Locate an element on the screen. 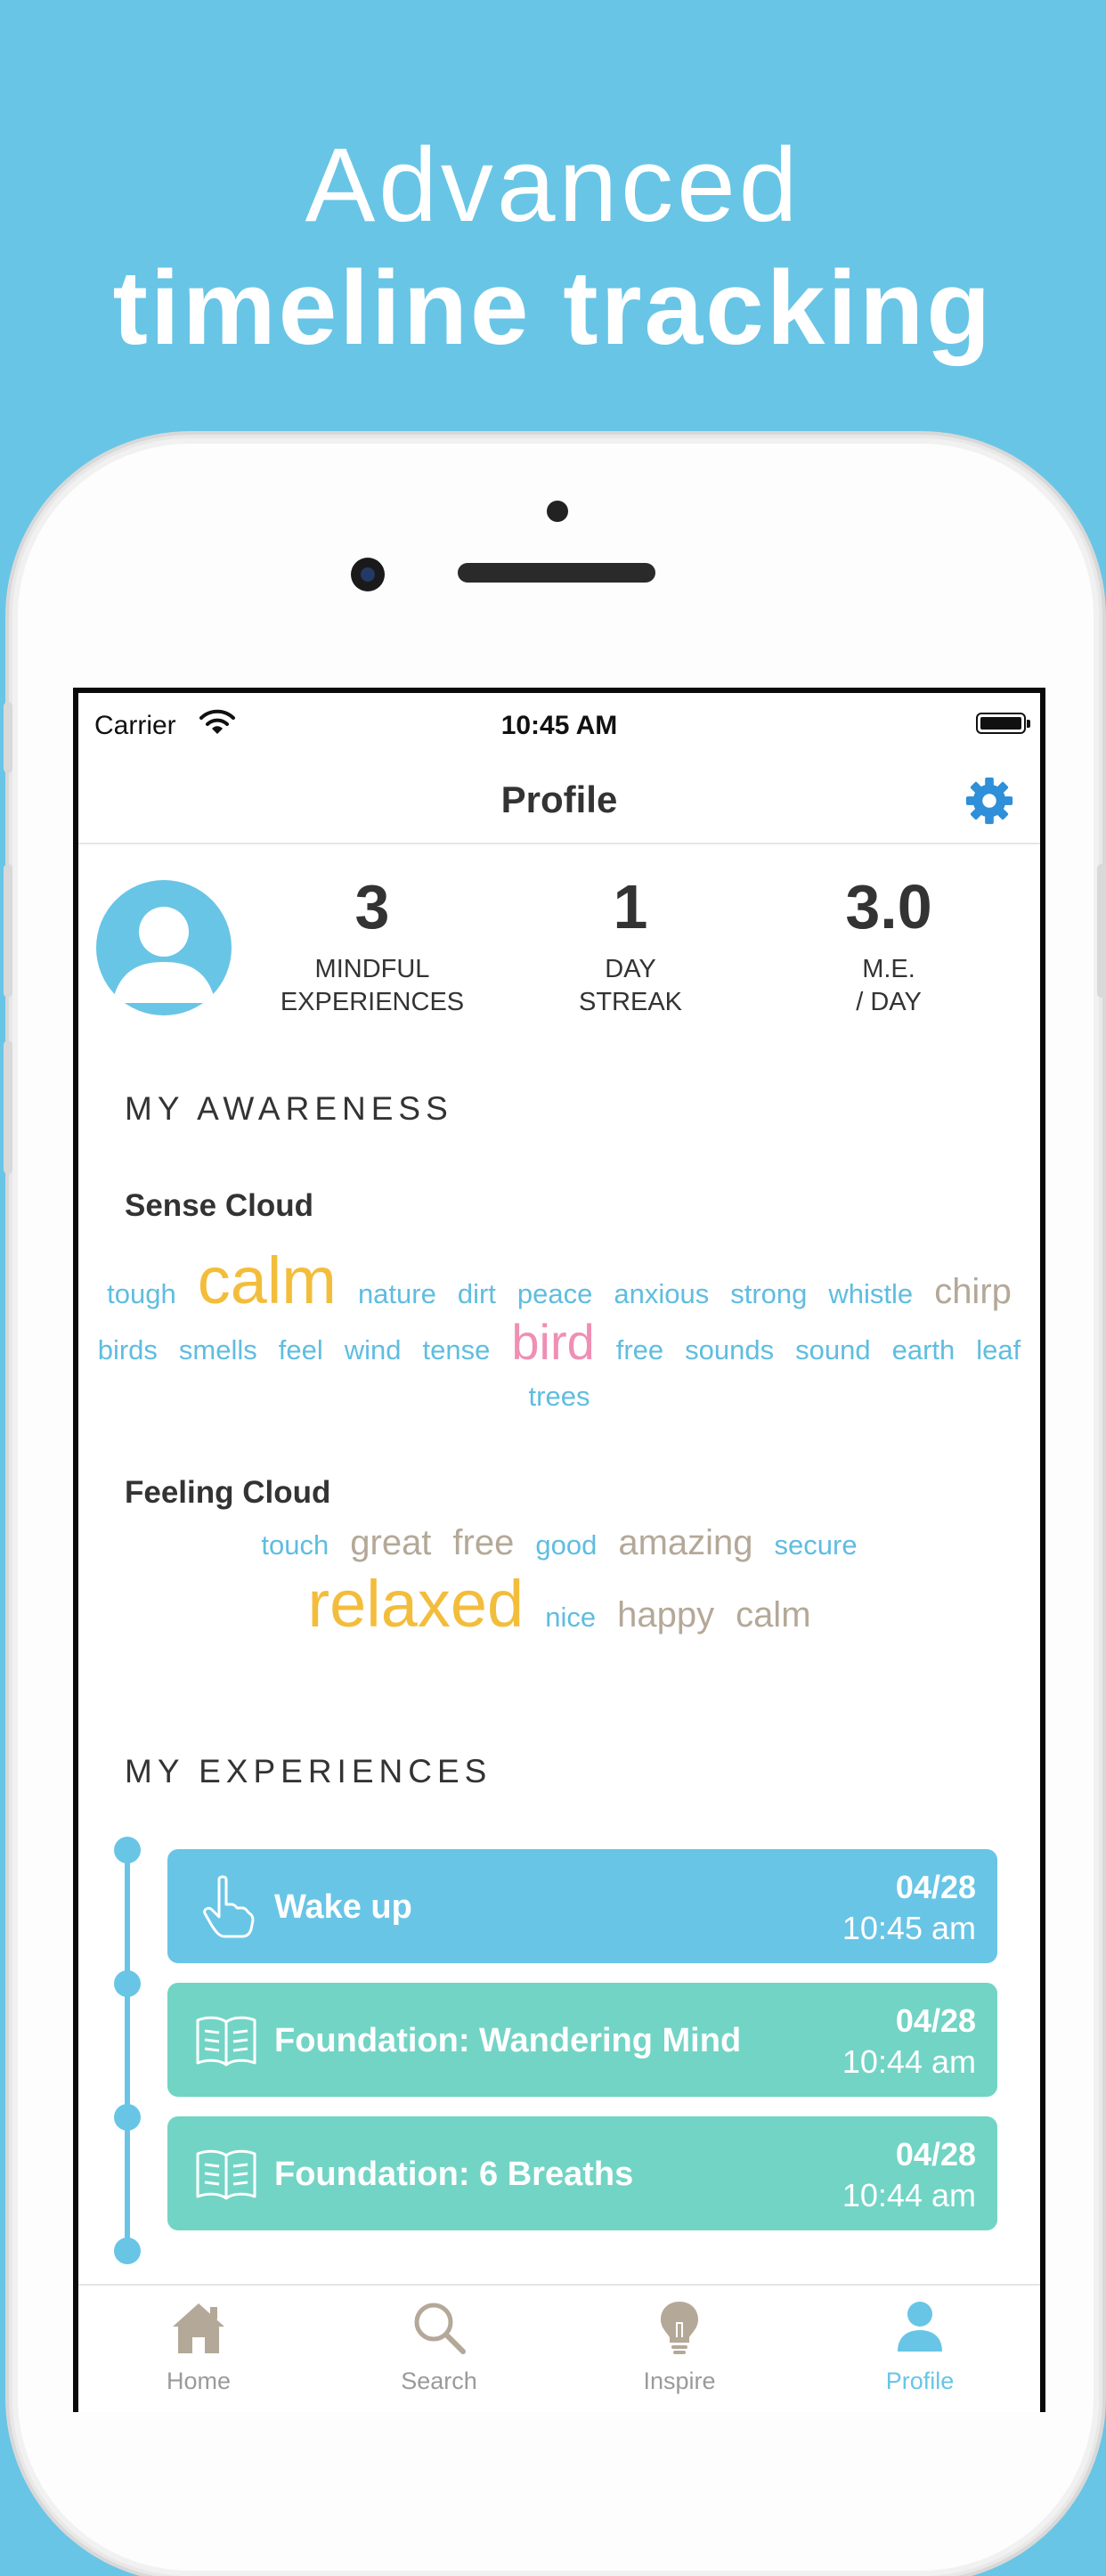 This screenshot has height=2576, width=1106. status-time: 10:45 AM is located at coordinates (559, 726).